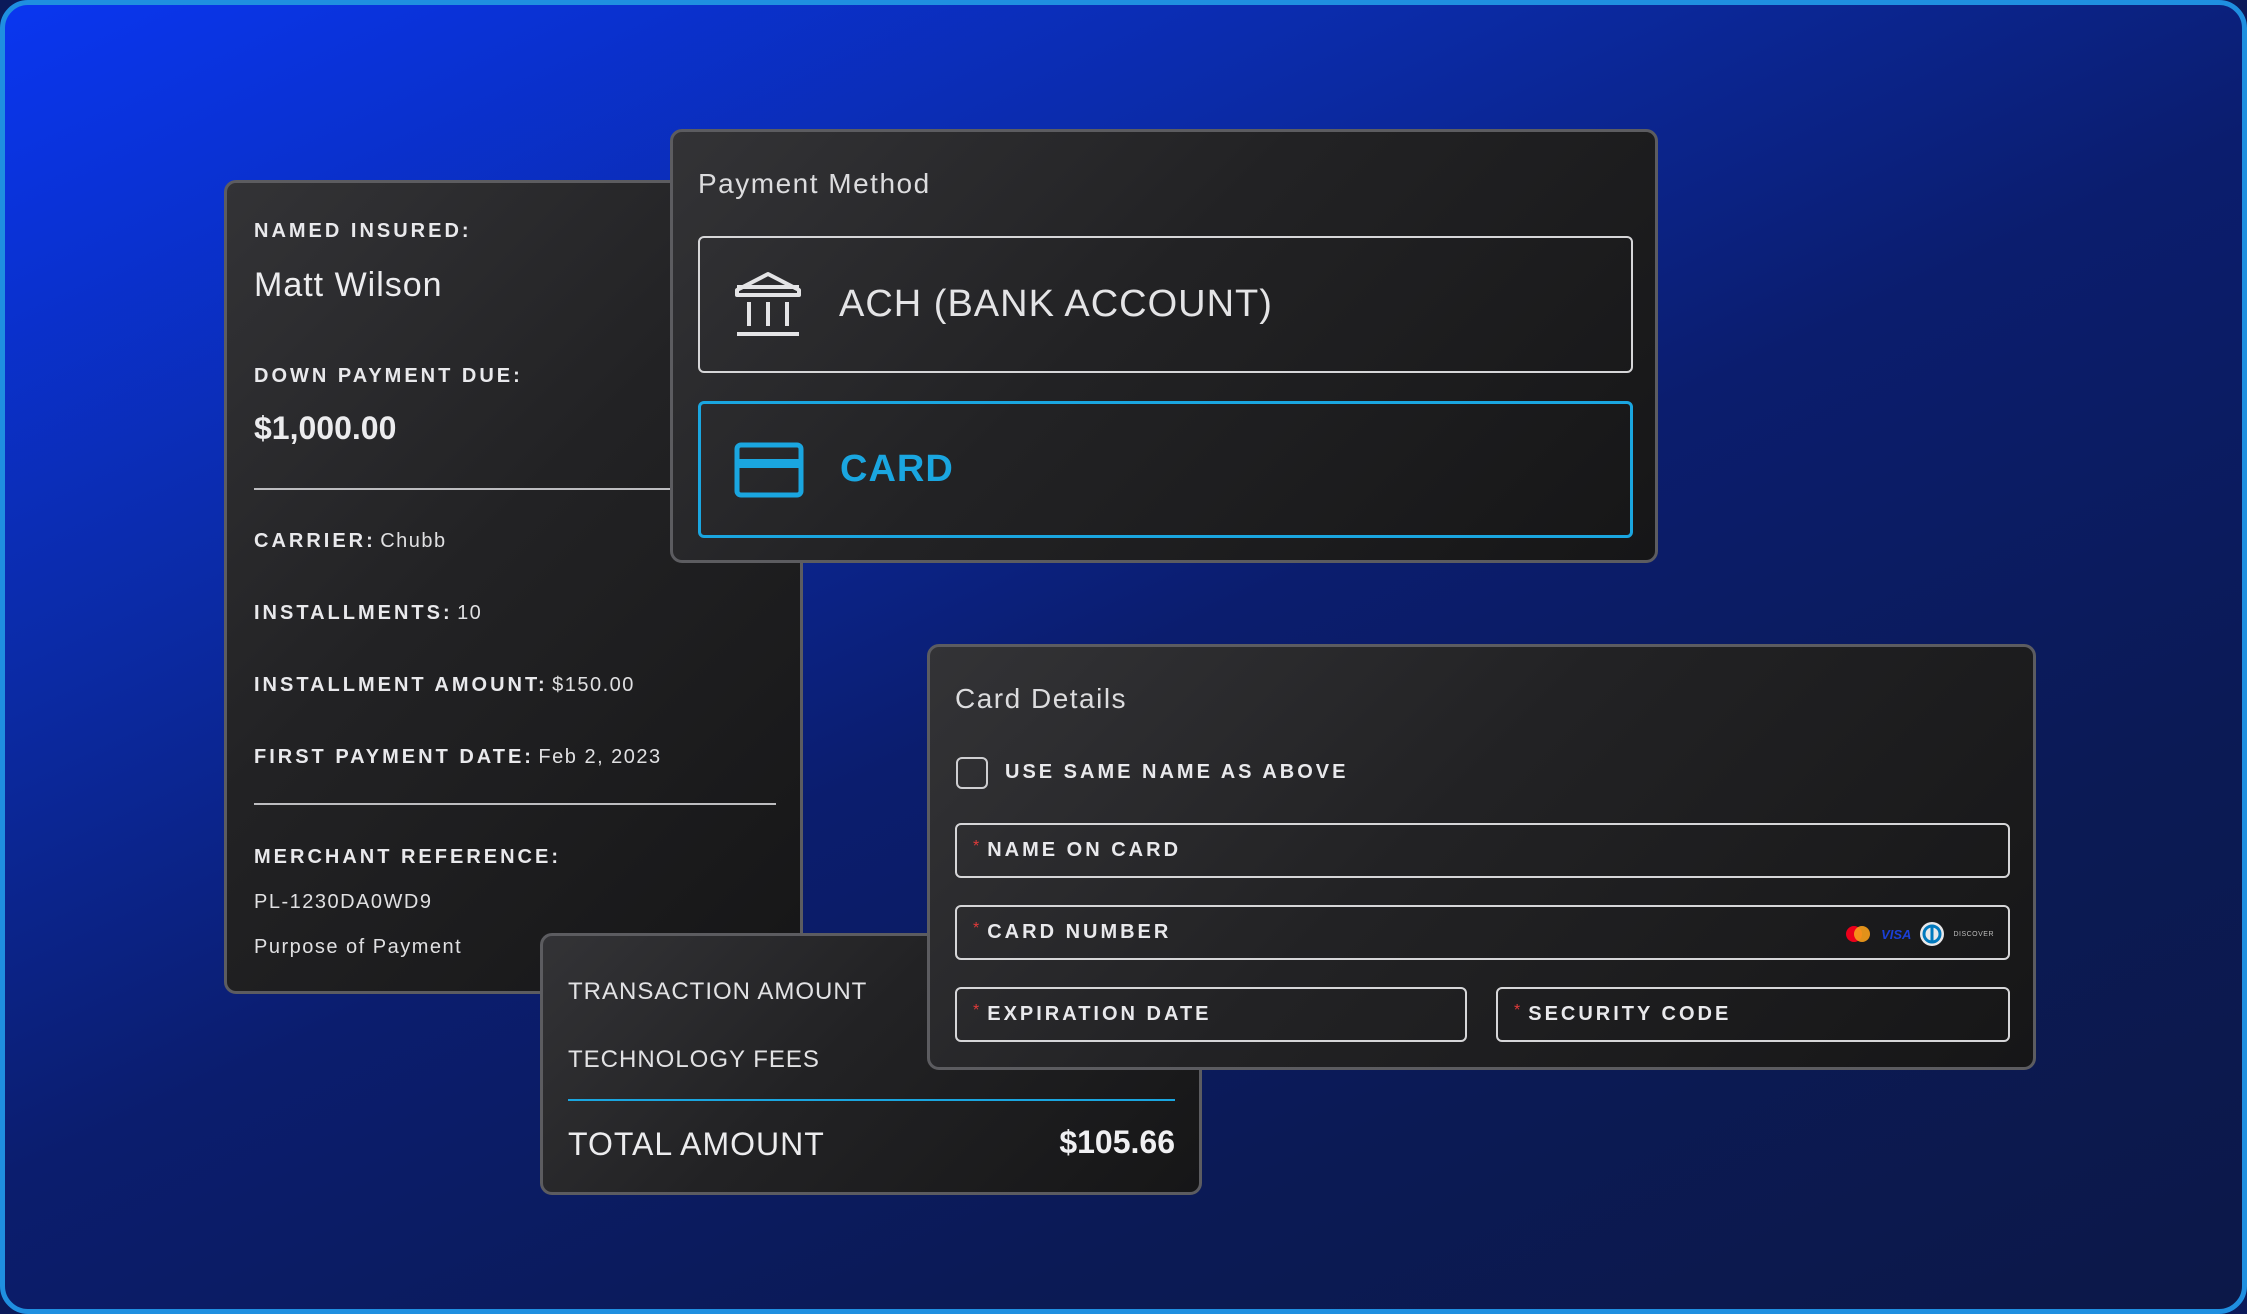 This screenshot has width=2247, height=1314. I want to click on carrier-label: CARRIER:, so click(315, 541).